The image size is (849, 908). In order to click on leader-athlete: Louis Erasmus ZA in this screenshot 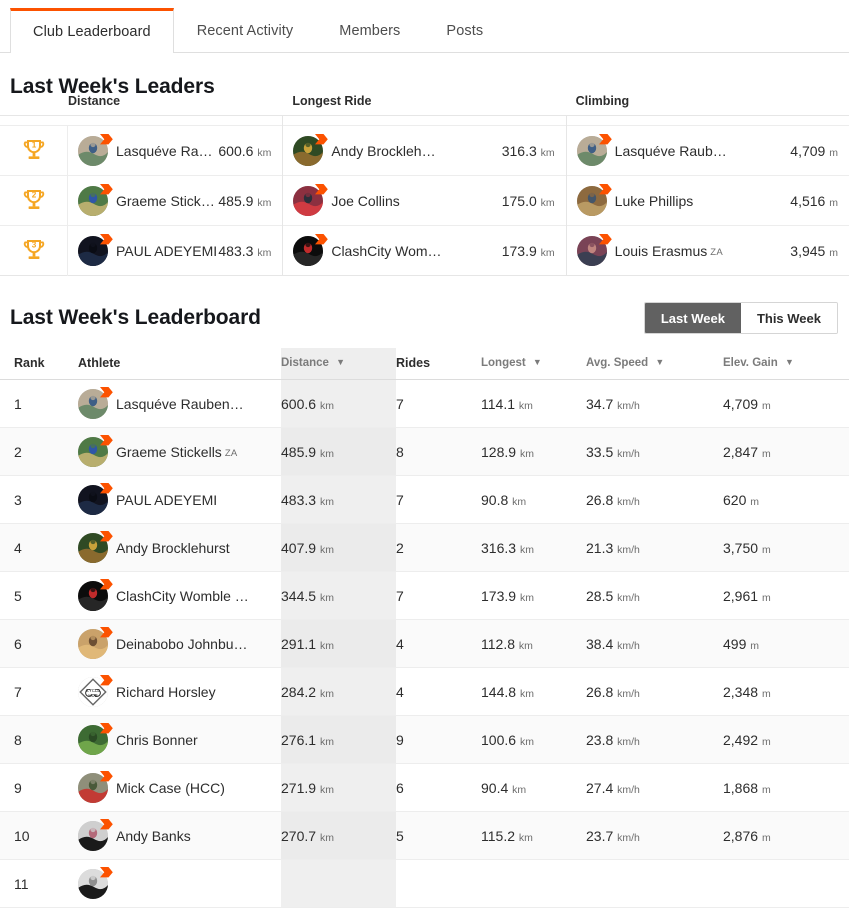, I will do `click(679, 249)`.